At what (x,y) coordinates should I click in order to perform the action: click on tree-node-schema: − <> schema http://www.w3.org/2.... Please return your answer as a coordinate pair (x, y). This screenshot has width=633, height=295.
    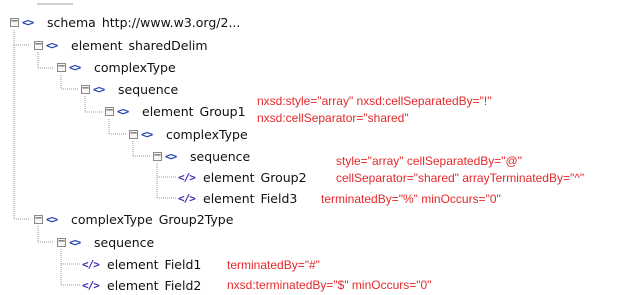
    Looking at the image, I should click on (125, 22).